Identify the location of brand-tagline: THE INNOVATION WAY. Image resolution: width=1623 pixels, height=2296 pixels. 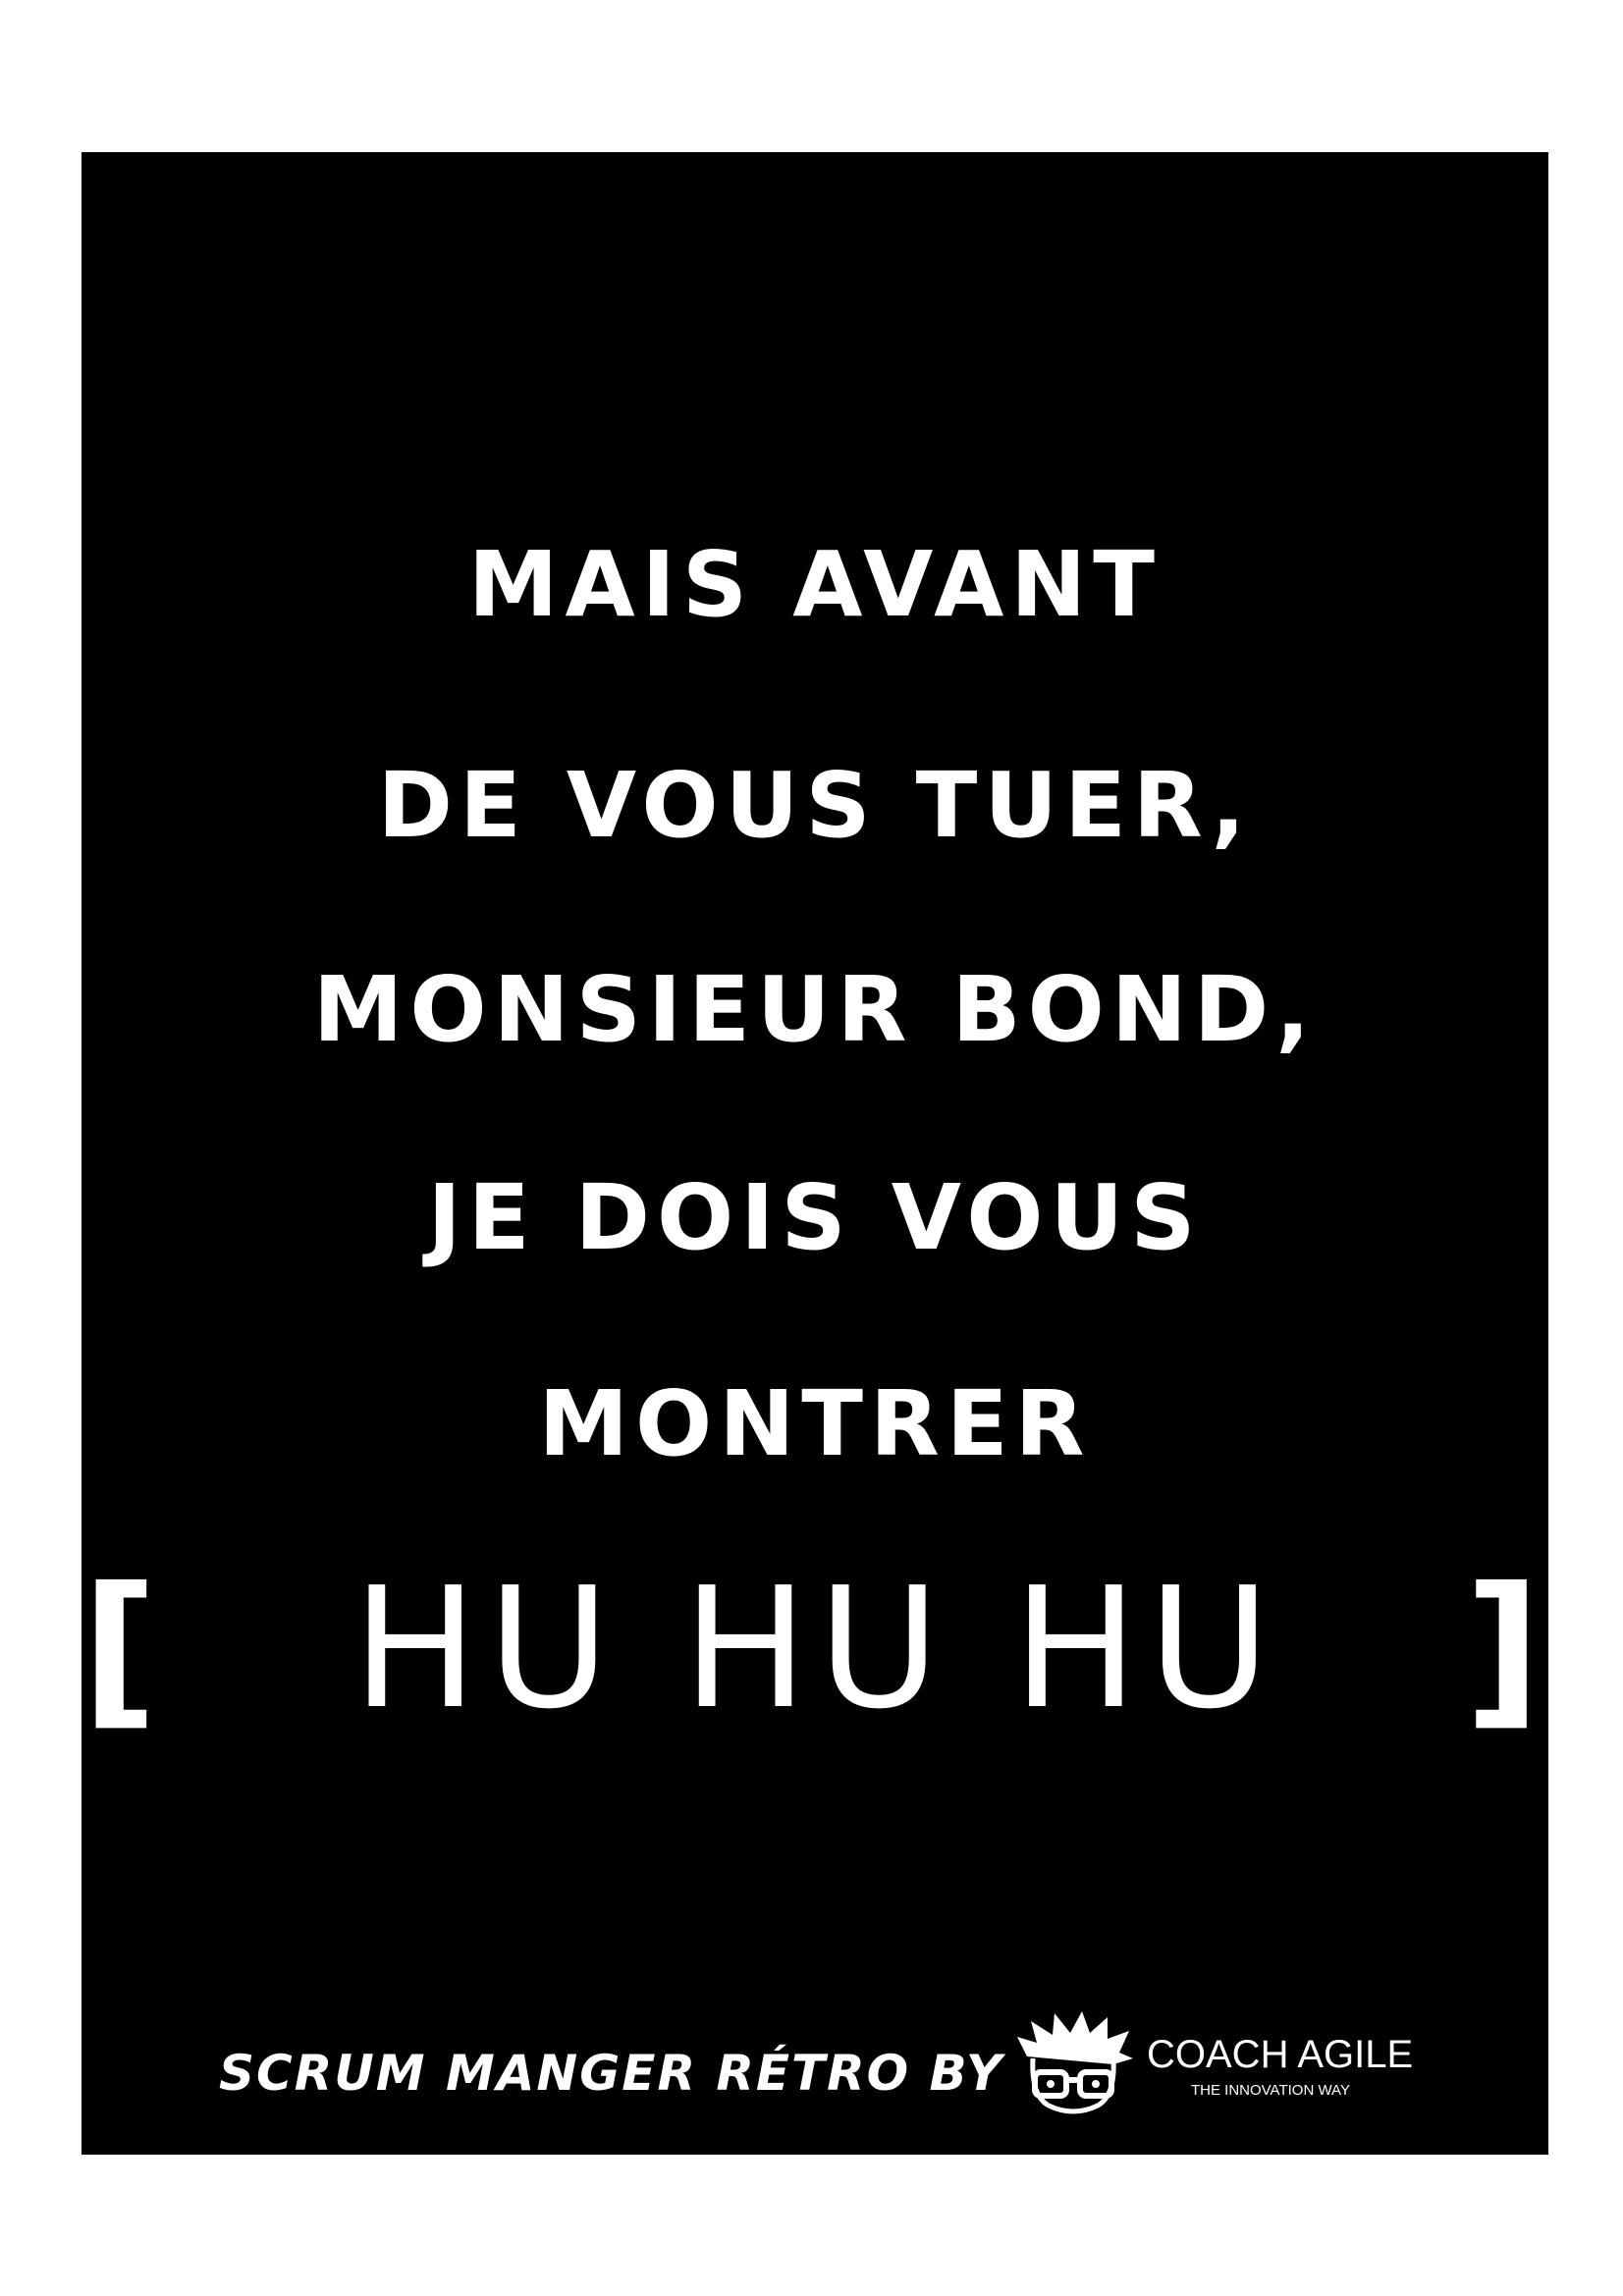
(1270, 2090).